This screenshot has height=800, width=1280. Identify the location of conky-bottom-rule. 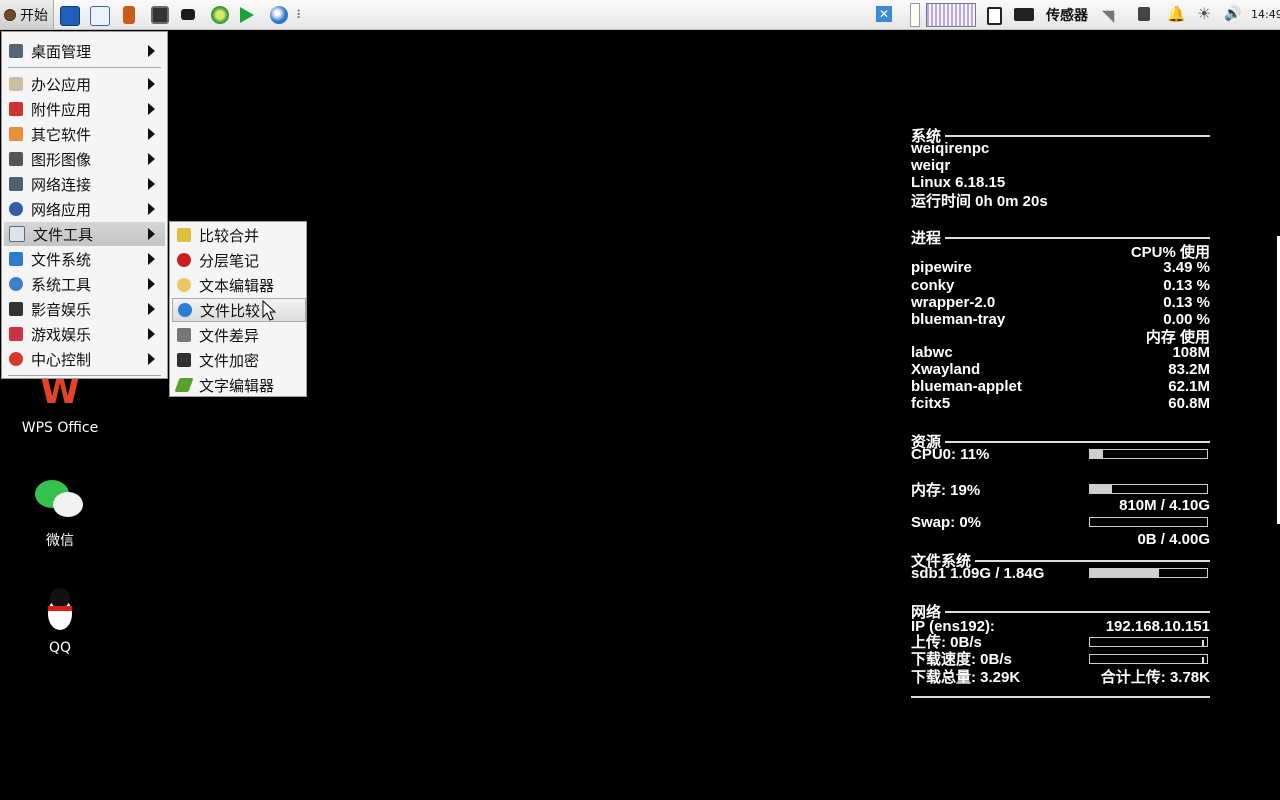
(1060, 697).